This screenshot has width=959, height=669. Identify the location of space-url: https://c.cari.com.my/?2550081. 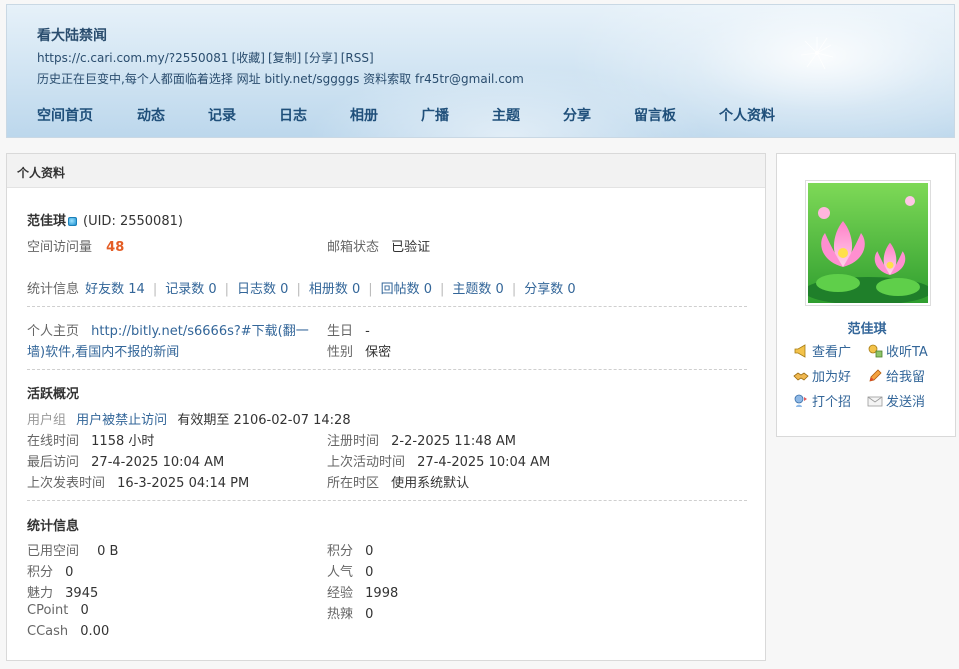
(133, 58).